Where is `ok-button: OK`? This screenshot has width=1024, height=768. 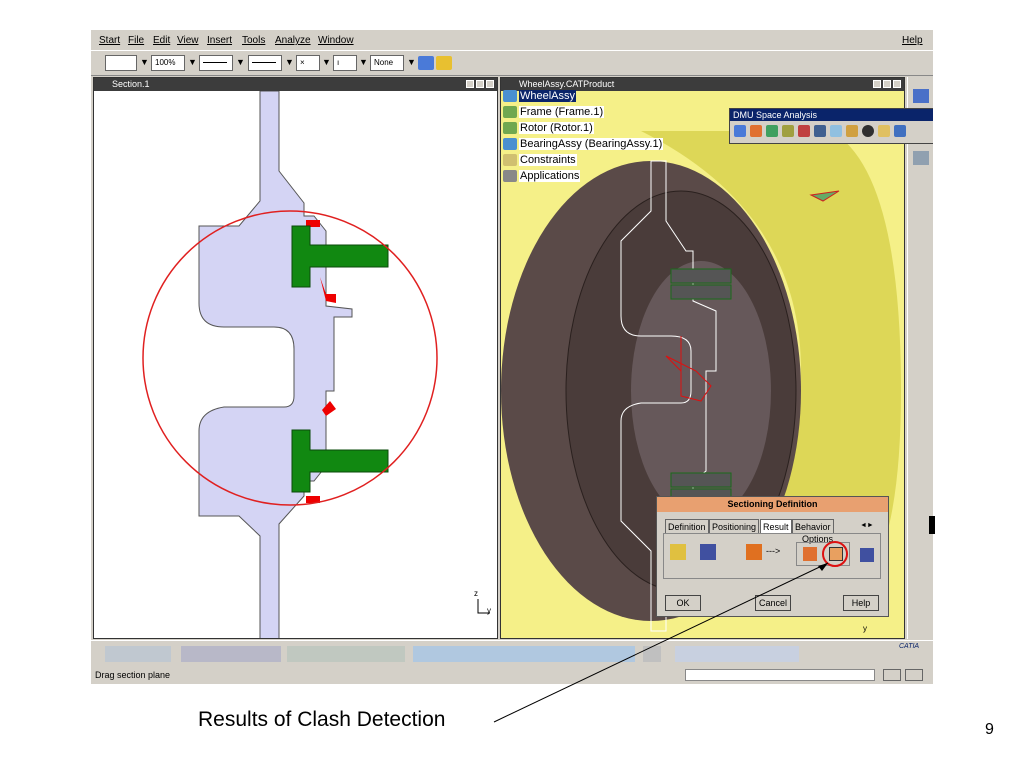 ok-button: OK is located at coordinates (683, 603).